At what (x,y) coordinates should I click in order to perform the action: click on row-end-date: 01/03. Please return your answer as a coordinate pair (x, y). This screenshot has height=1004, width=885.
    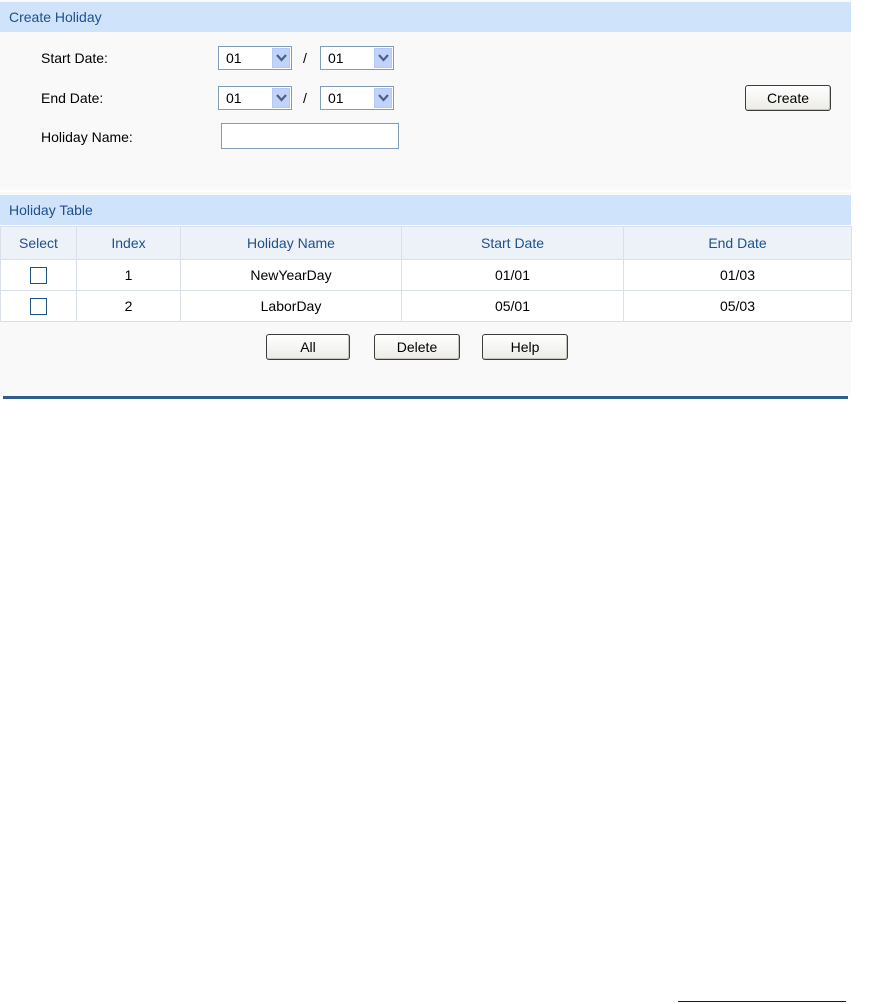
    Looking at the image, I should click on (737, 275).